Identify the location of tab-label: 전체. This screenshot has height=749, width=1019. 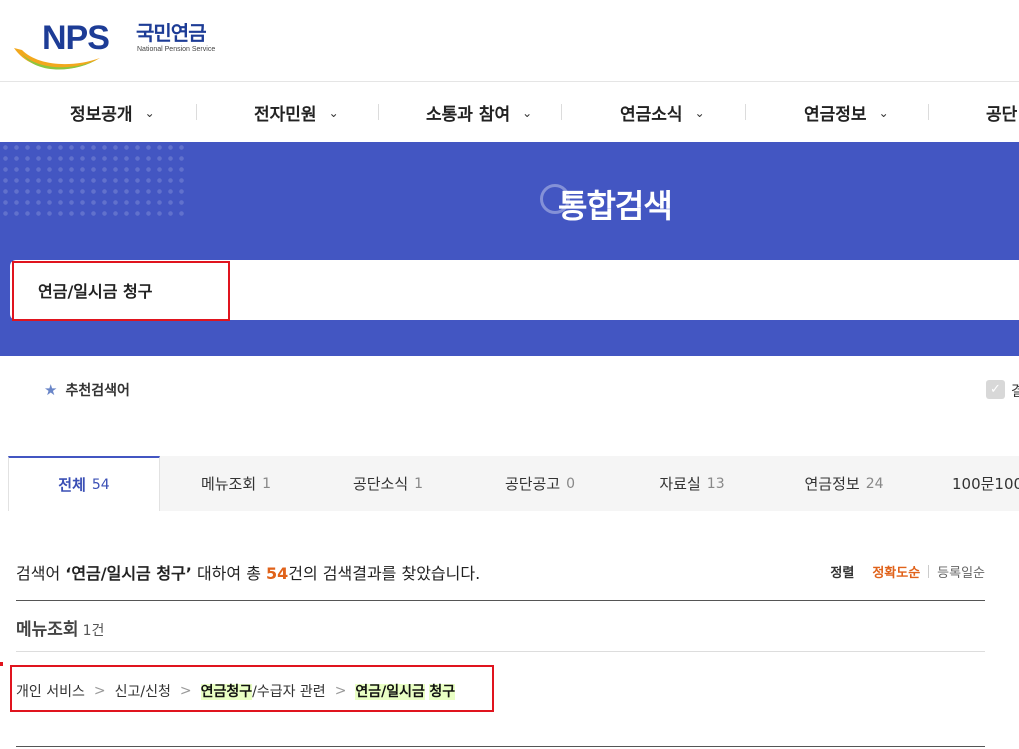
(72, 485).